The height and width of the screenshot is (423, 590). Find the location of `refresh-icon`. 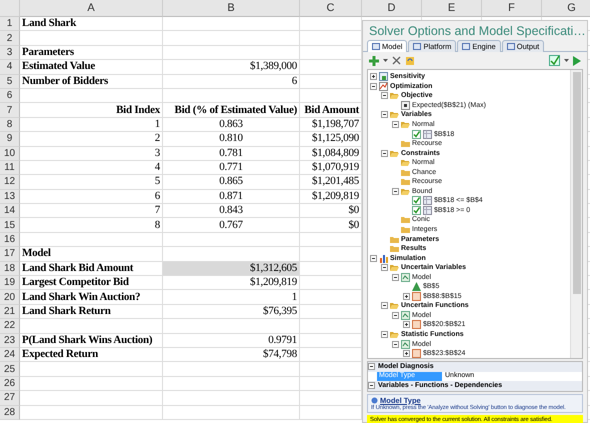

refresh-icon is located at coordinates (410, 61).